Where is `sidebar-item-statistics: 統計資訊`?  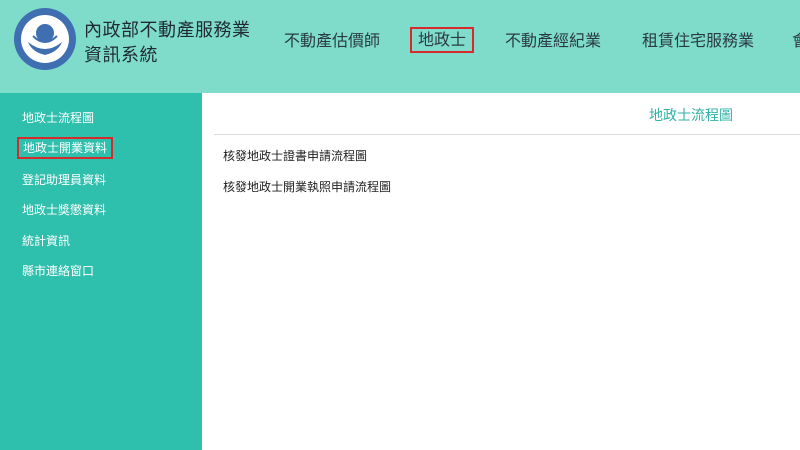 sidebar-item-statistics: 統計資訊 is located at coordinates (46, 241).